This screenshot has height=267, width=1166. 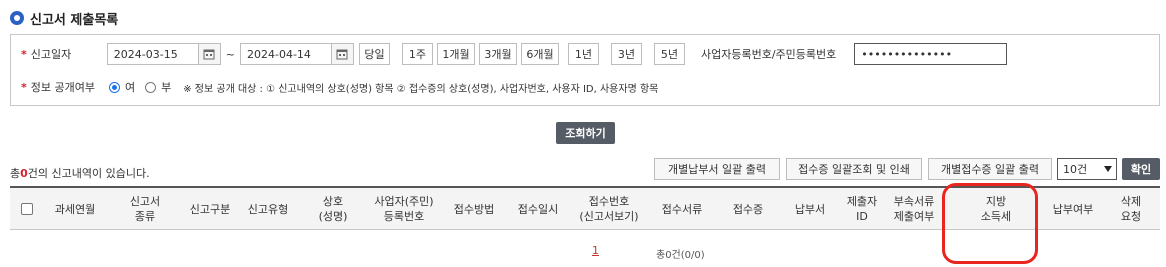 I want to click on page-size-select: 10건, so click(x=1087, y=169).